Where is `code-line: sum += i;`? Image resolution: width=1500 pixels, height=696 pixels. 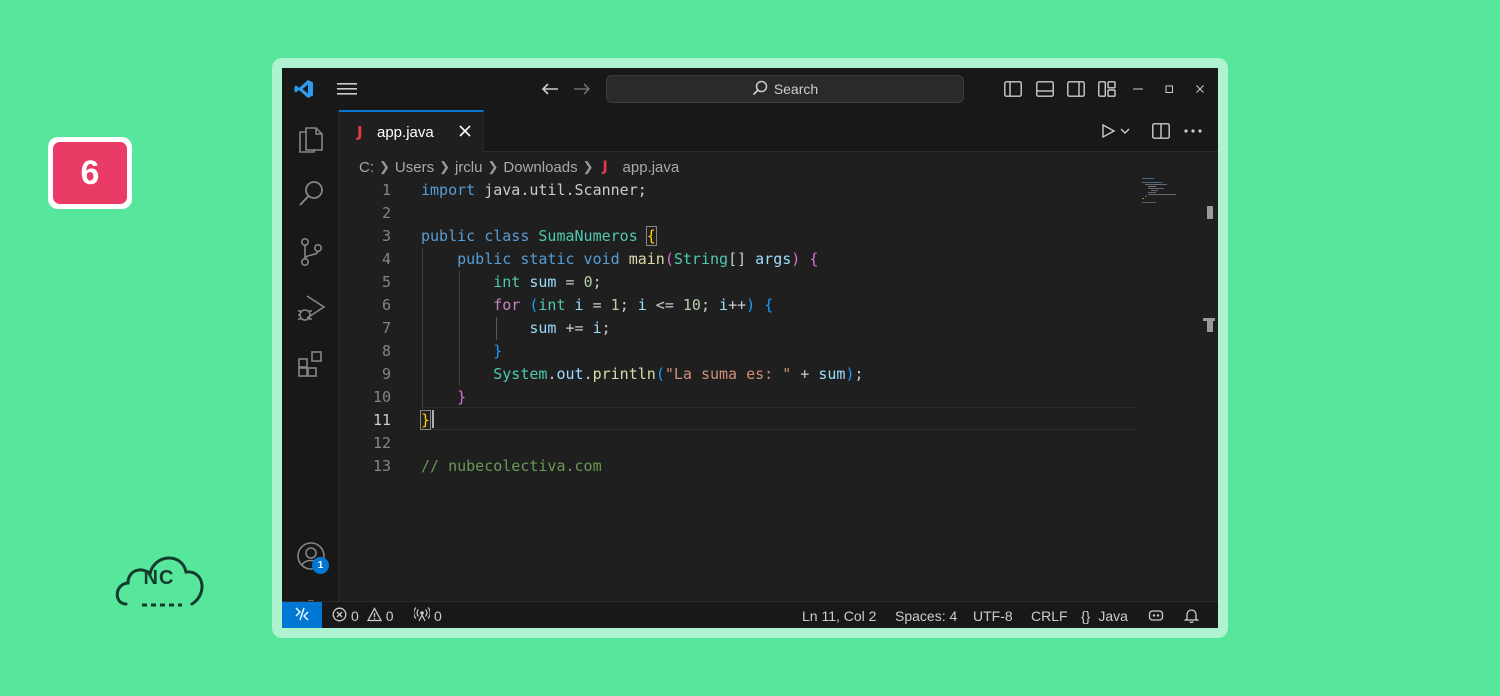
code-line: sum += i; is located at coordinates (570, 328).